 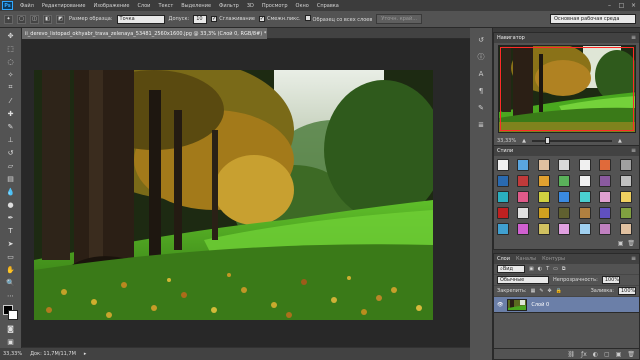 I want to click on filter-shape-icon: ▭, so click(x=555, y=269).